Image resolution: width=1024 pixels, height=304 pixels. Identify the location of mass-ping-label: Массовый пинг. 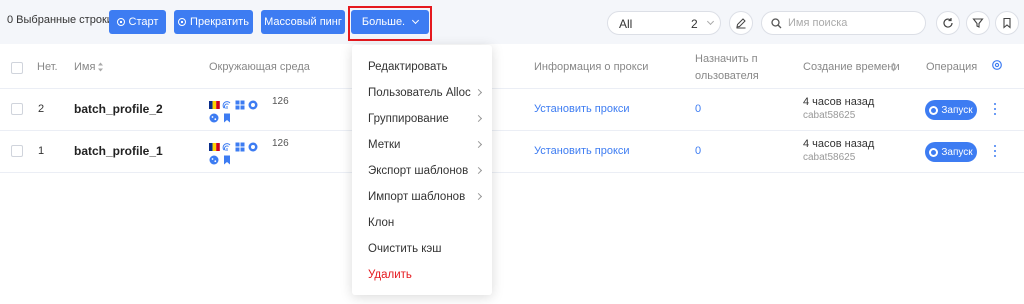
(303, 22).